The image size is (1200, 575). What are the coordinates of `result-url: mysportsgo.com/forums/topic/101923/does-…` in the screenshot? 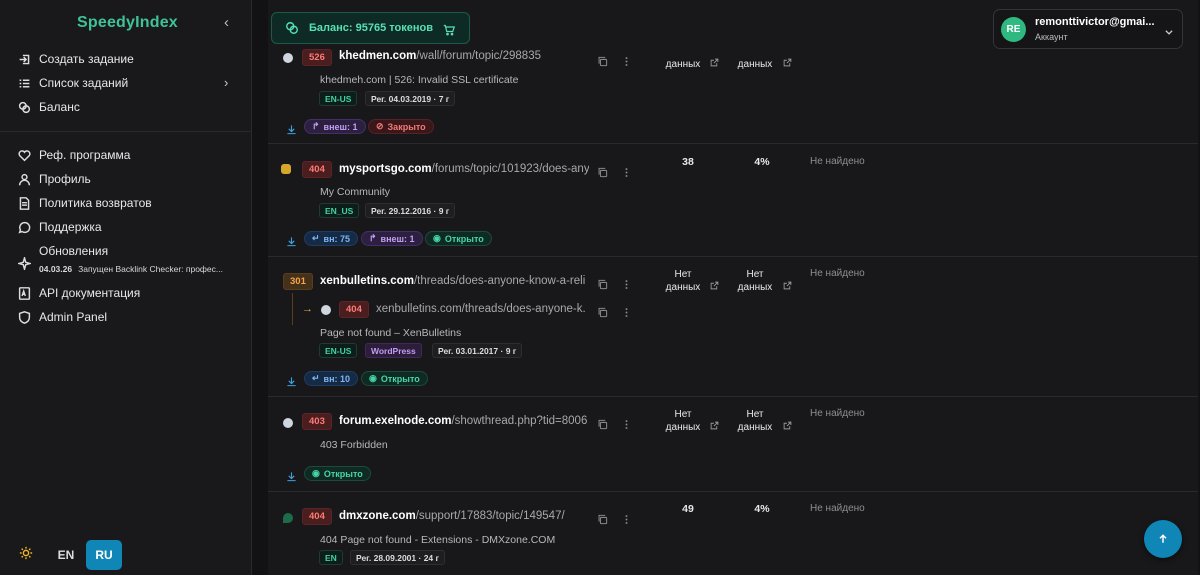 It's located at (464, 169).